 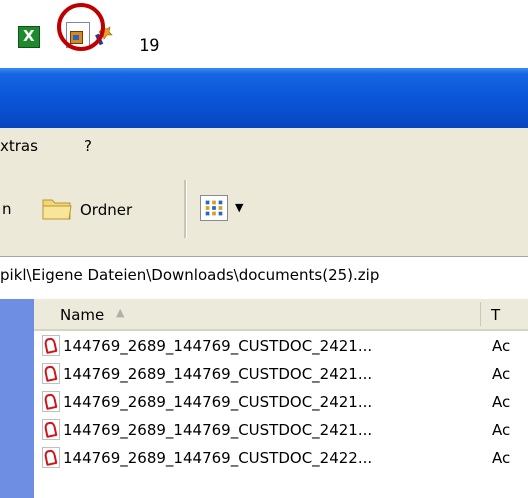 What do you see at coordinates (264, 34) in the screenshot?
I see `taskbar-strip: 19` at bounding box center [264, 34].